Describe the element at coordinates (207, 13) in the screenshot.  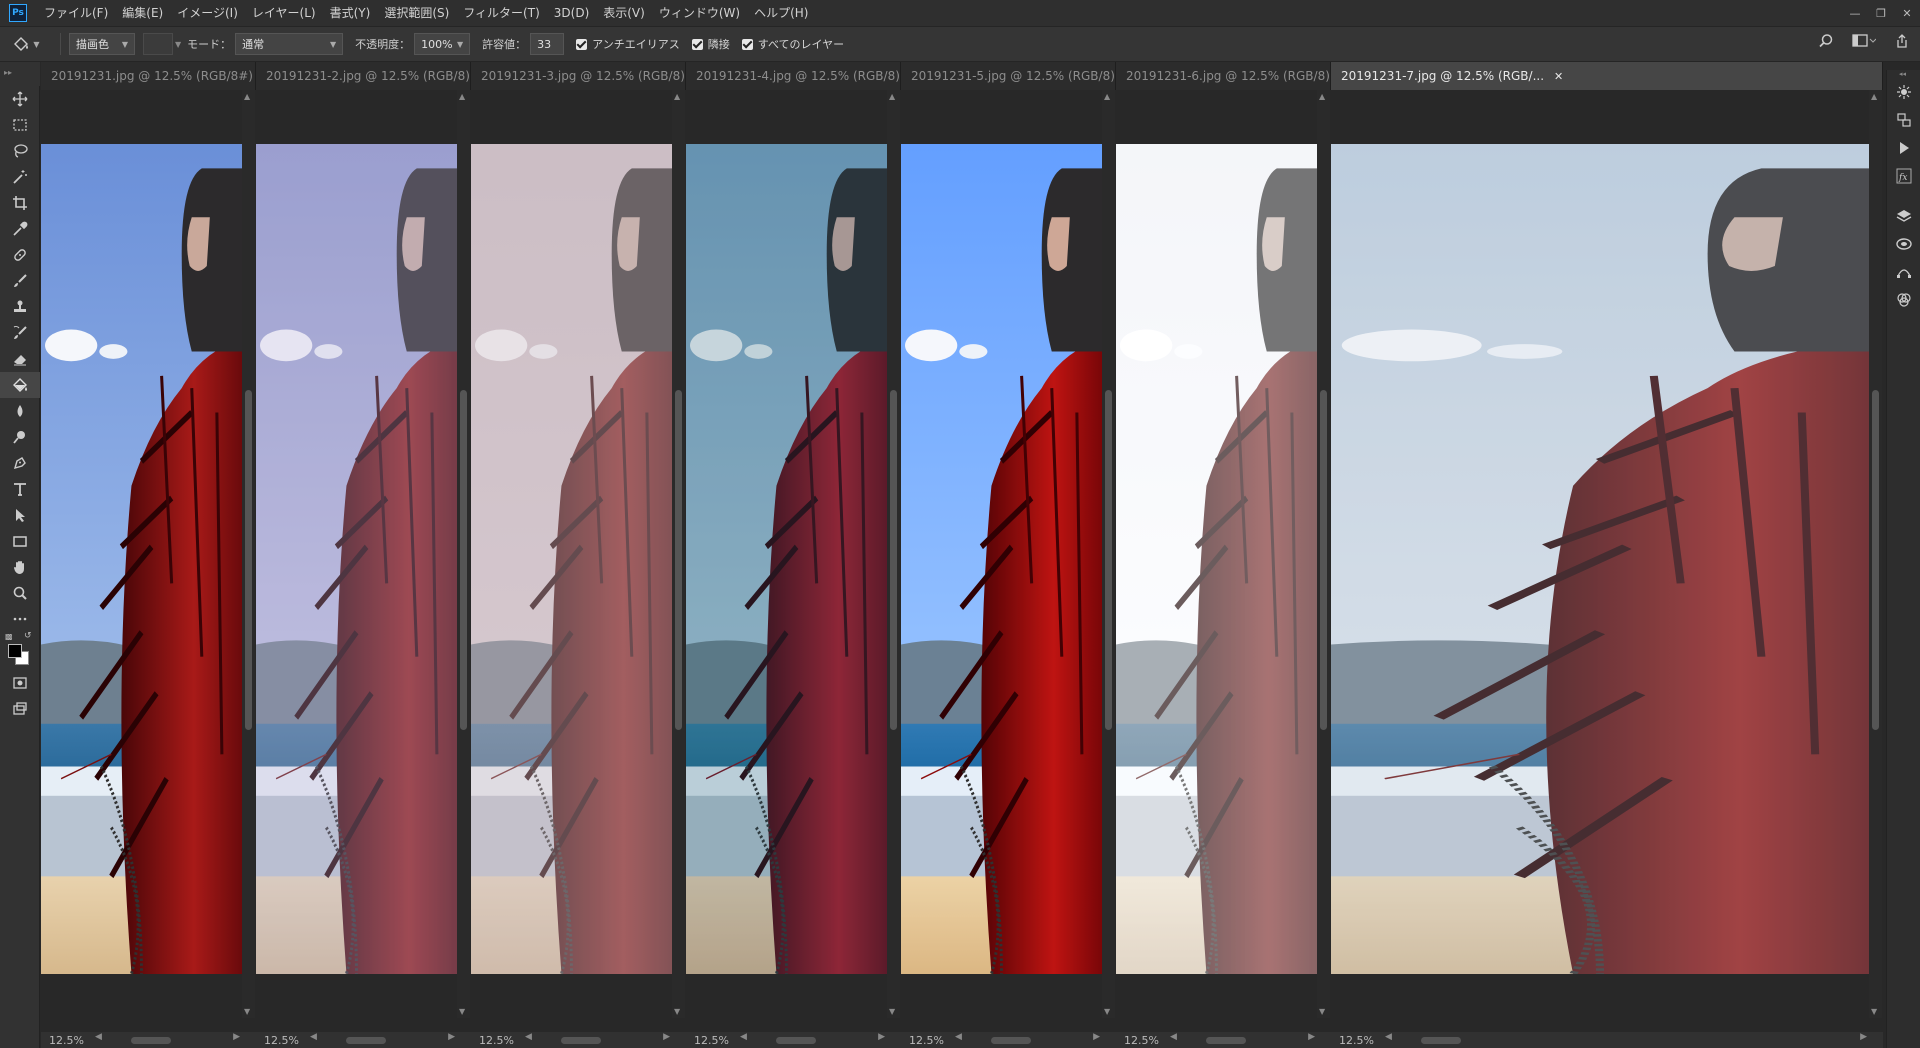
I see `menu-item: イメージ(I)` at that location.